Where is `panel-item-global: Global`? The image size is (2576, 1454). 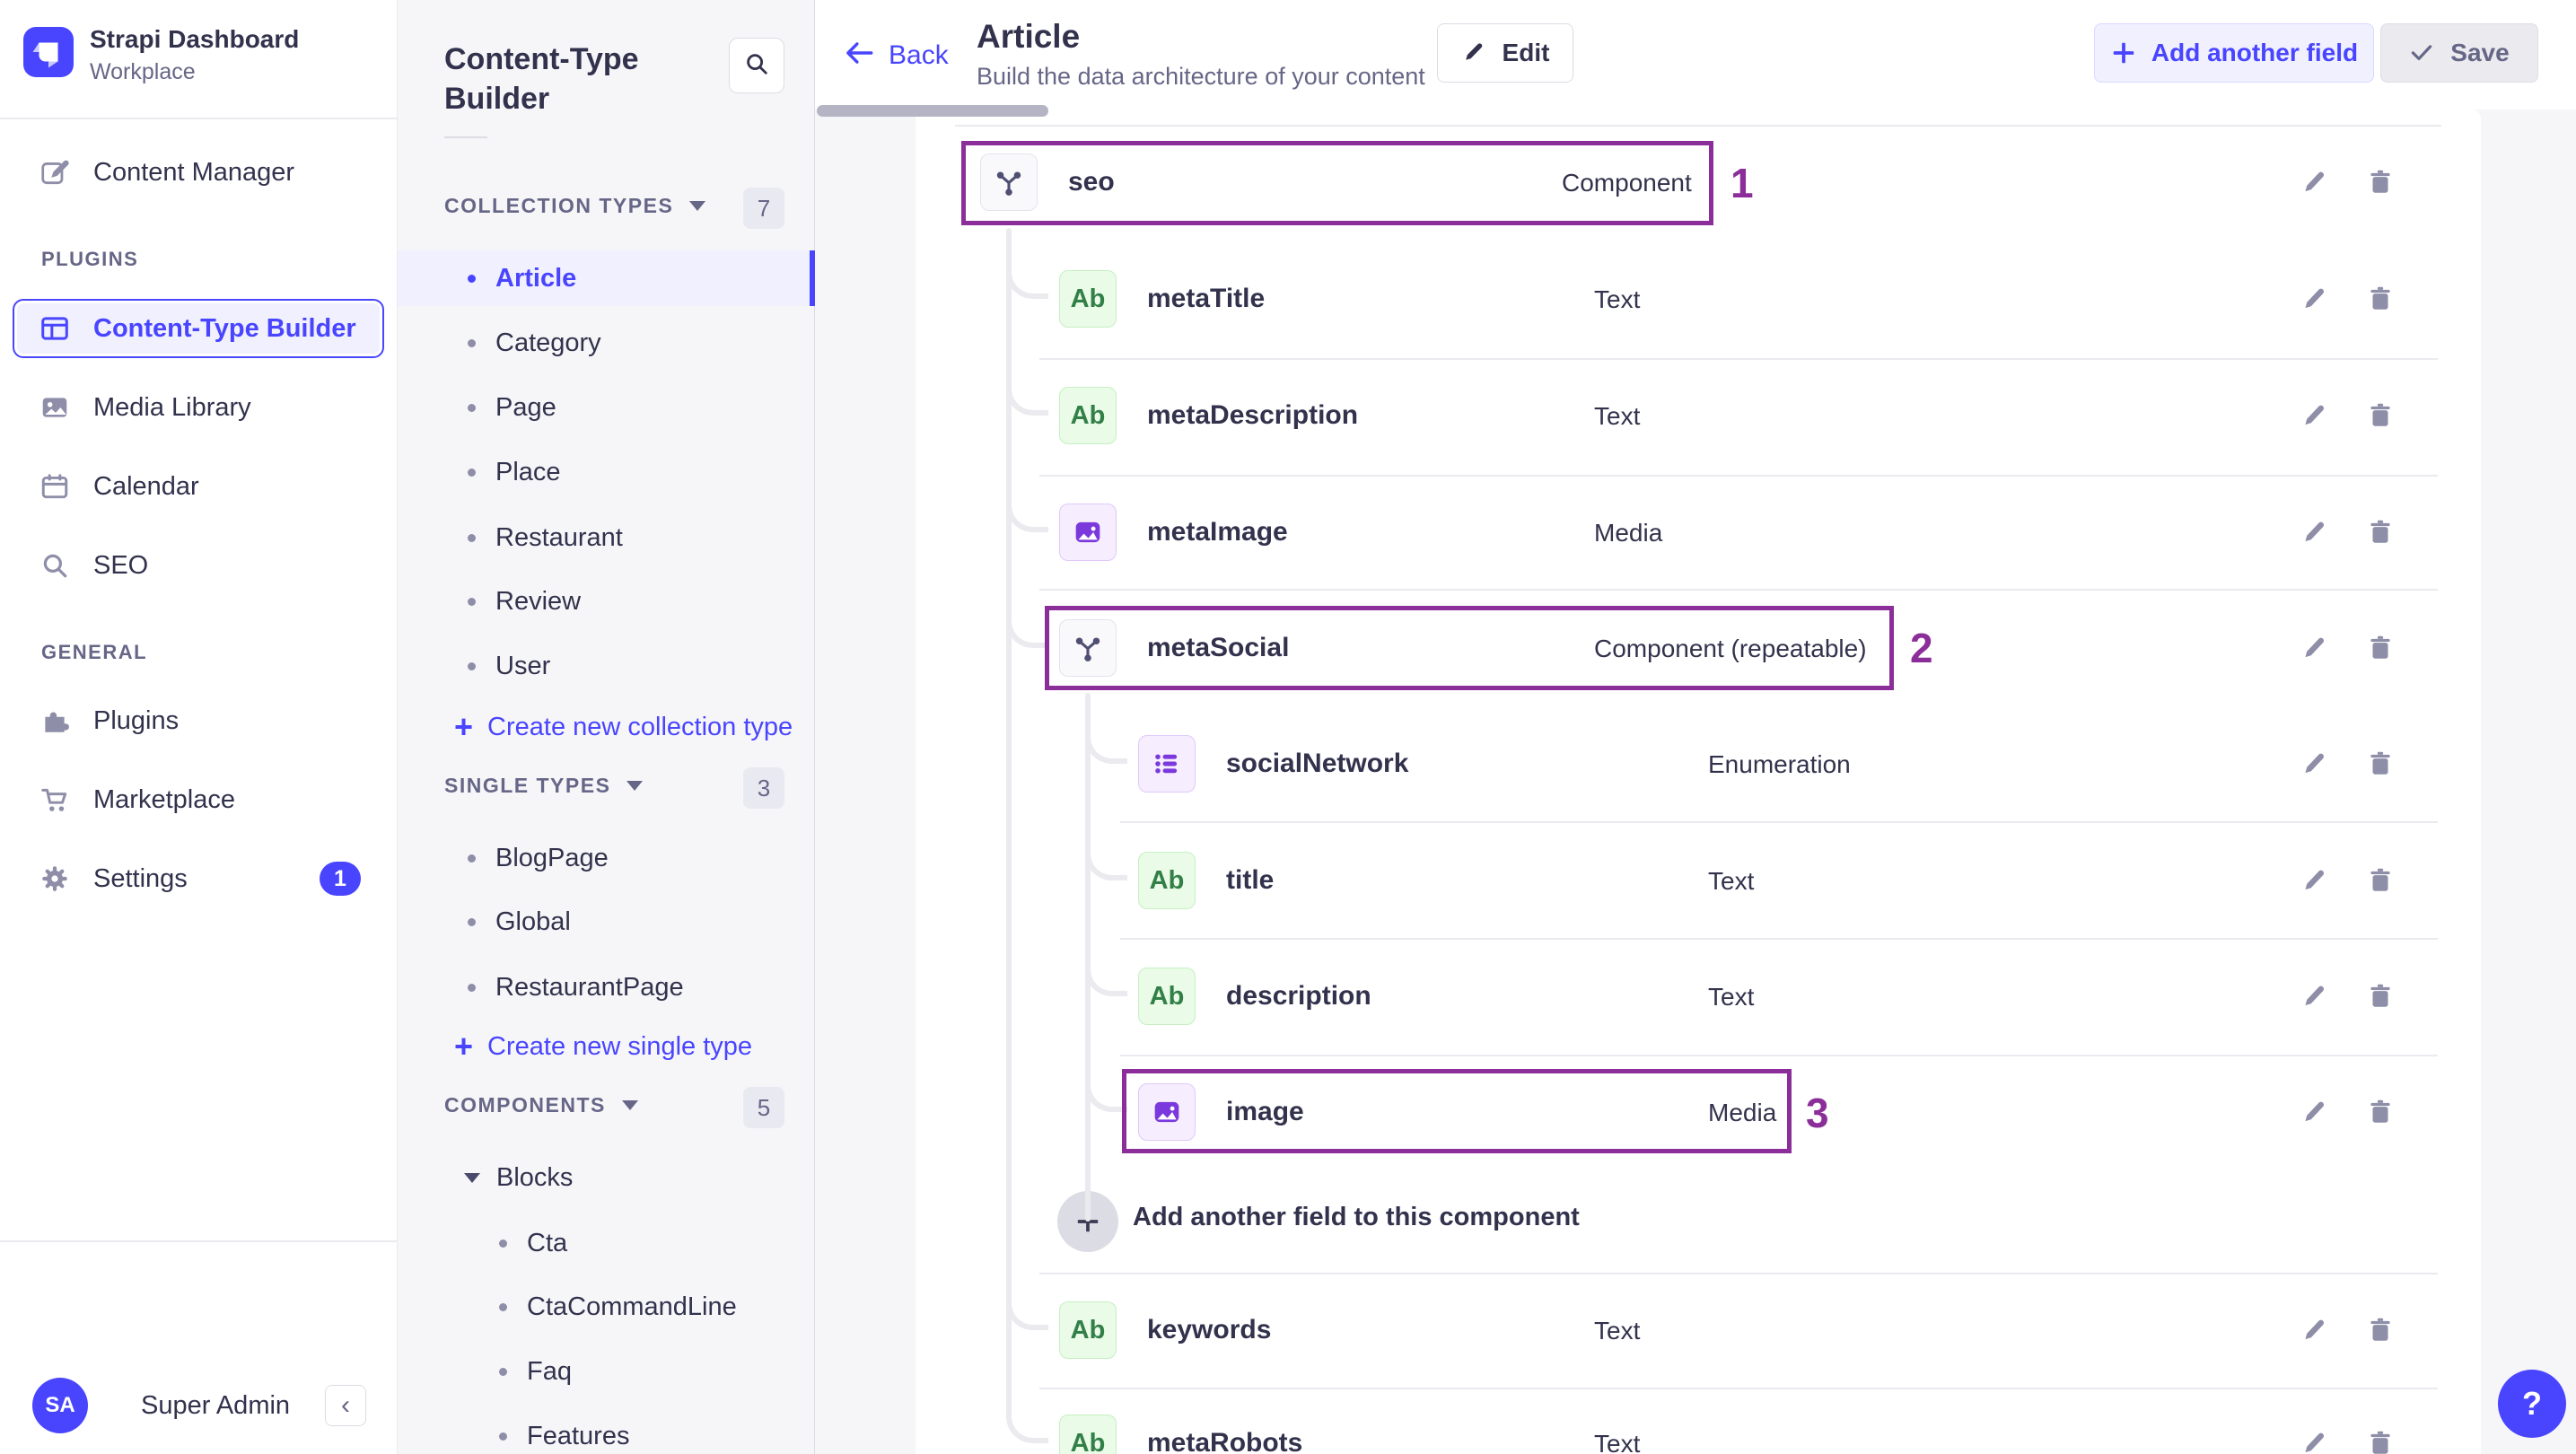 panel-item-global: Global is located at coordinates (519, 922).